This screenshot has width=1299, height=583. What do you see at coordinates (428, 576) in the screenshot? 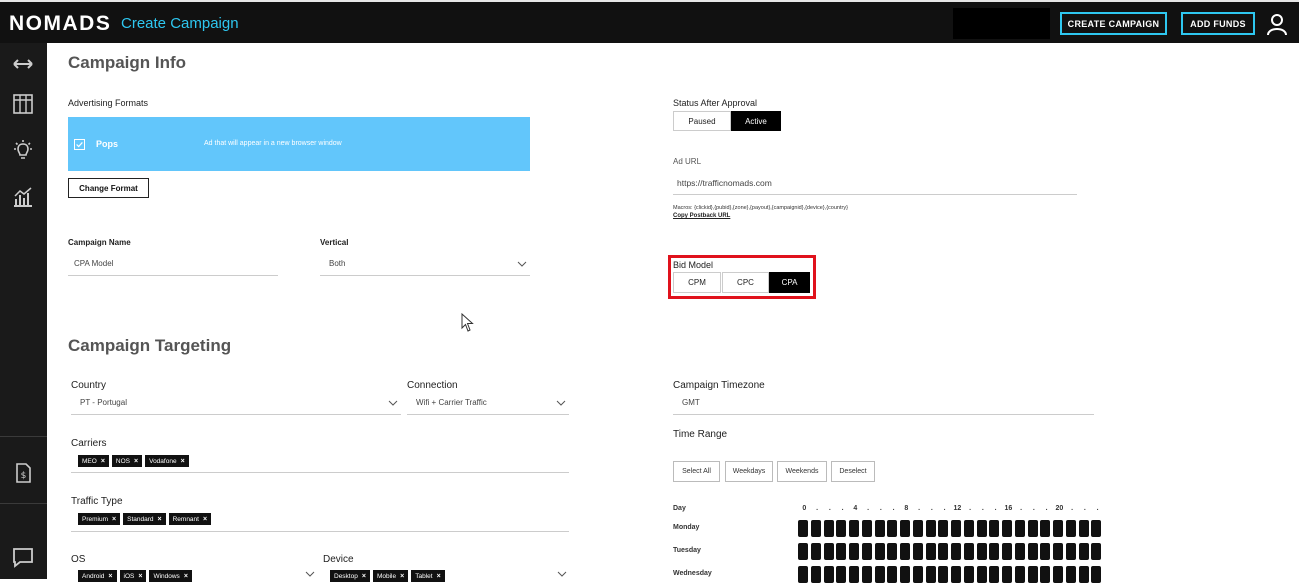
I see `device-chip: Tablet ×` at bounding box center [428, 576].